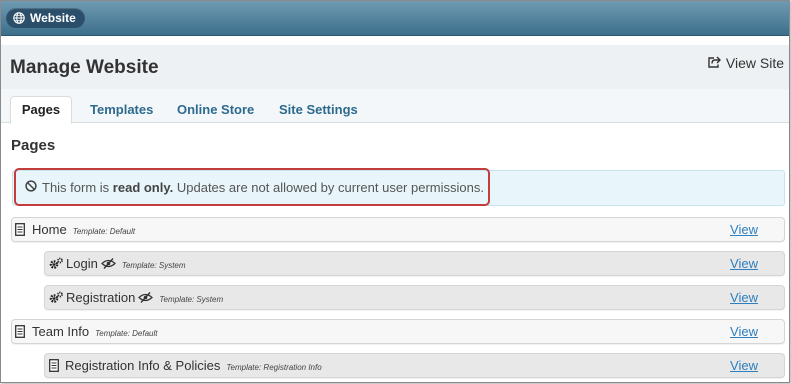  What do you see at coordinates (84, 67) in the screenshot?
I see `page-title: Manage Website` at bounding box center [84, 67].